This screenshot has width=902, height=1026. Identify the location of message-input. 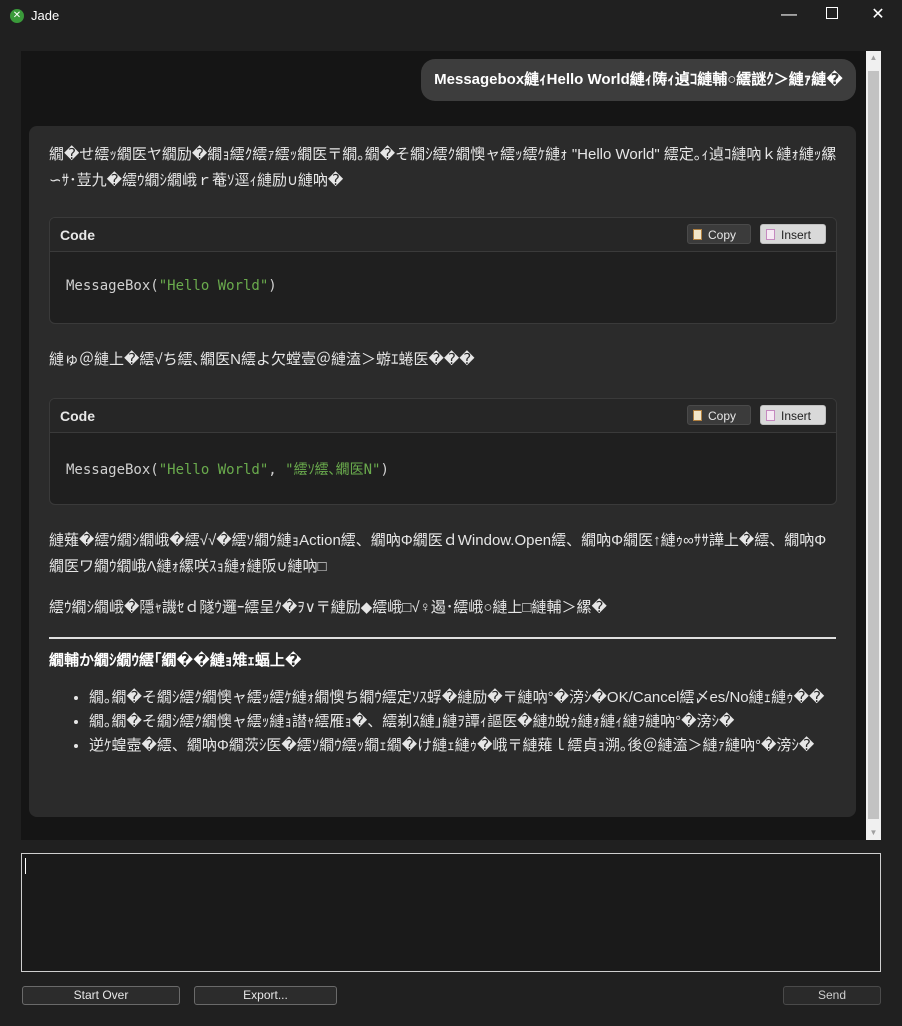
(451, 912).